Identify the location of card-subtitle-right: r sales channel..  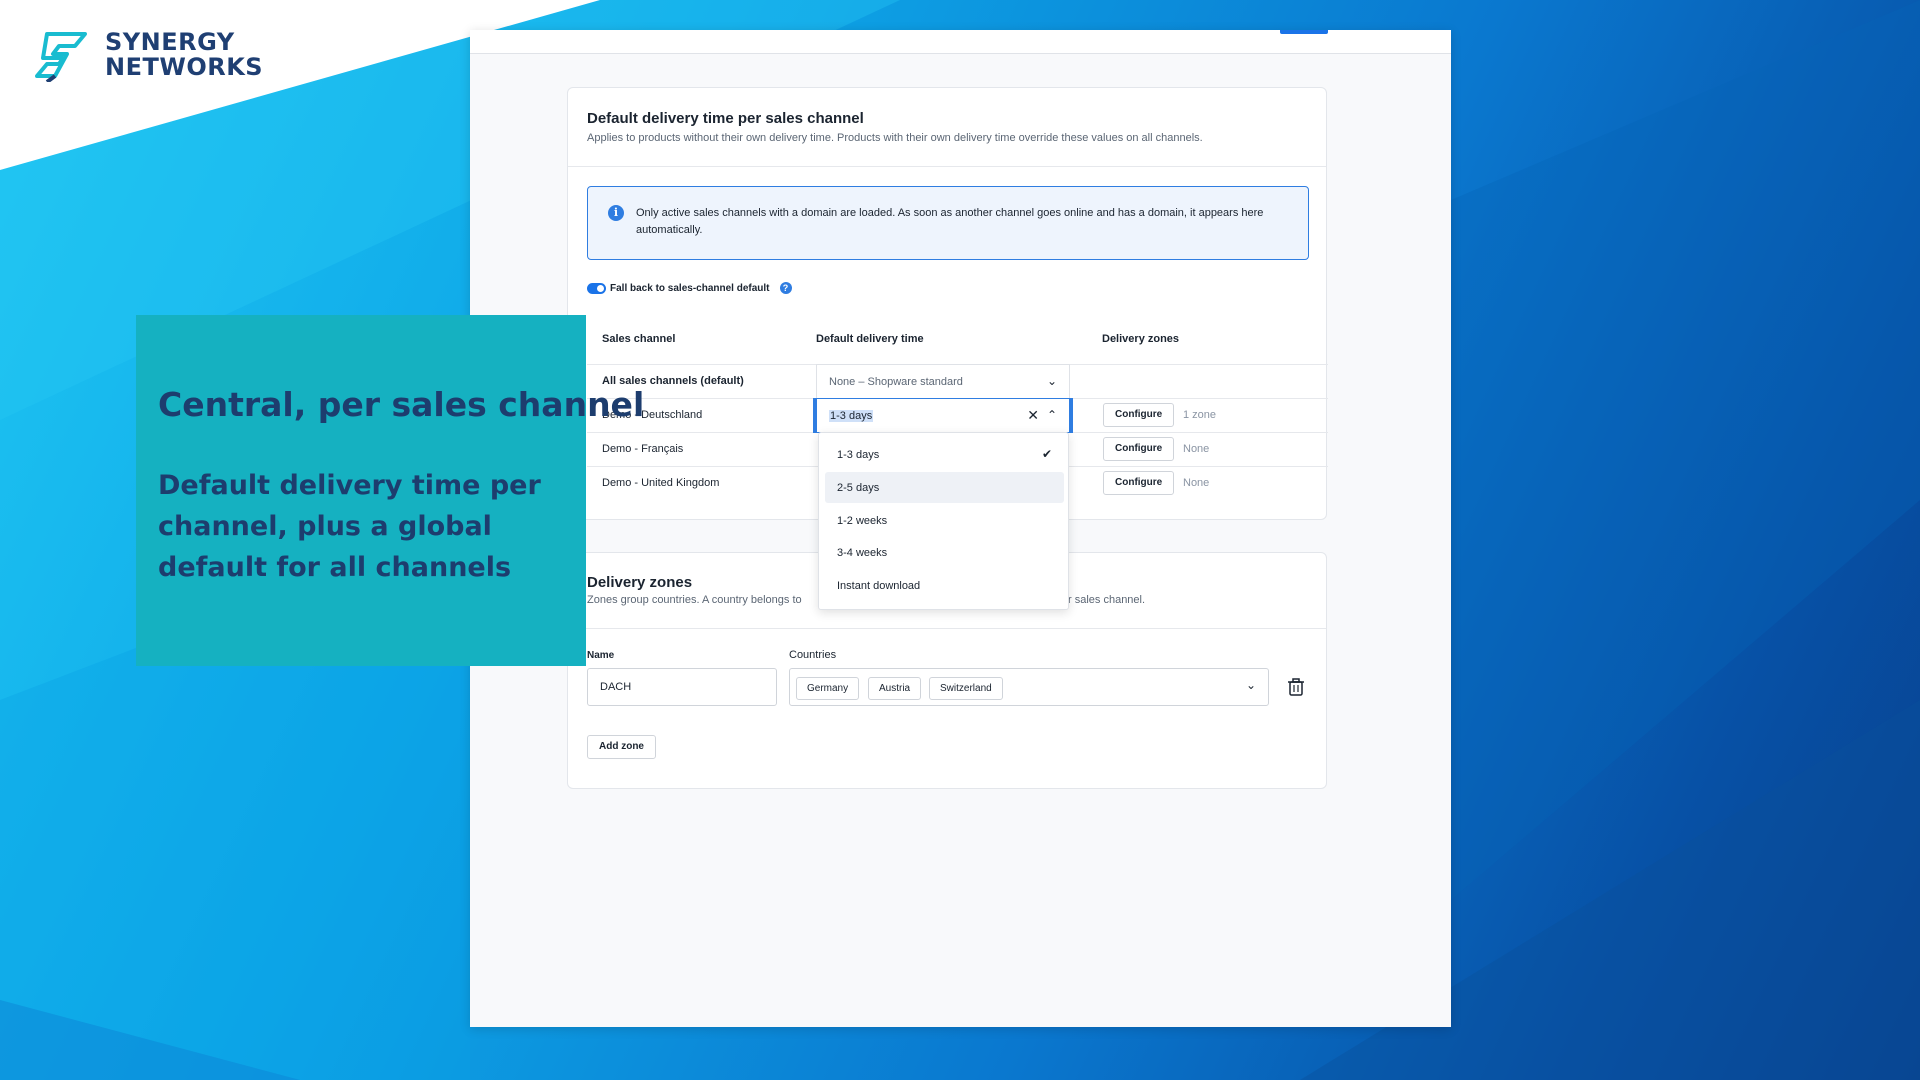
(1107, 600).